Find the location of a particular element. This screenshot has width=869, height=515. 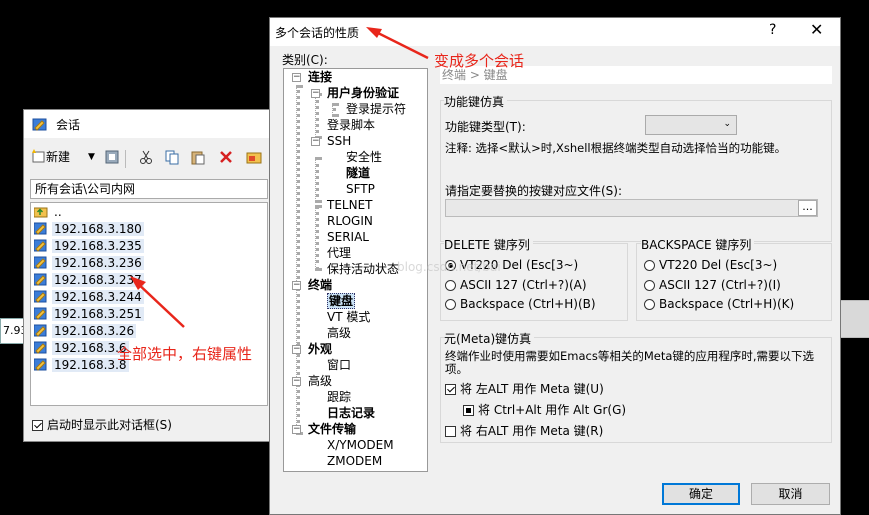

annotation-title-note: 变成多个会话 is located at coordinates (479, 61).